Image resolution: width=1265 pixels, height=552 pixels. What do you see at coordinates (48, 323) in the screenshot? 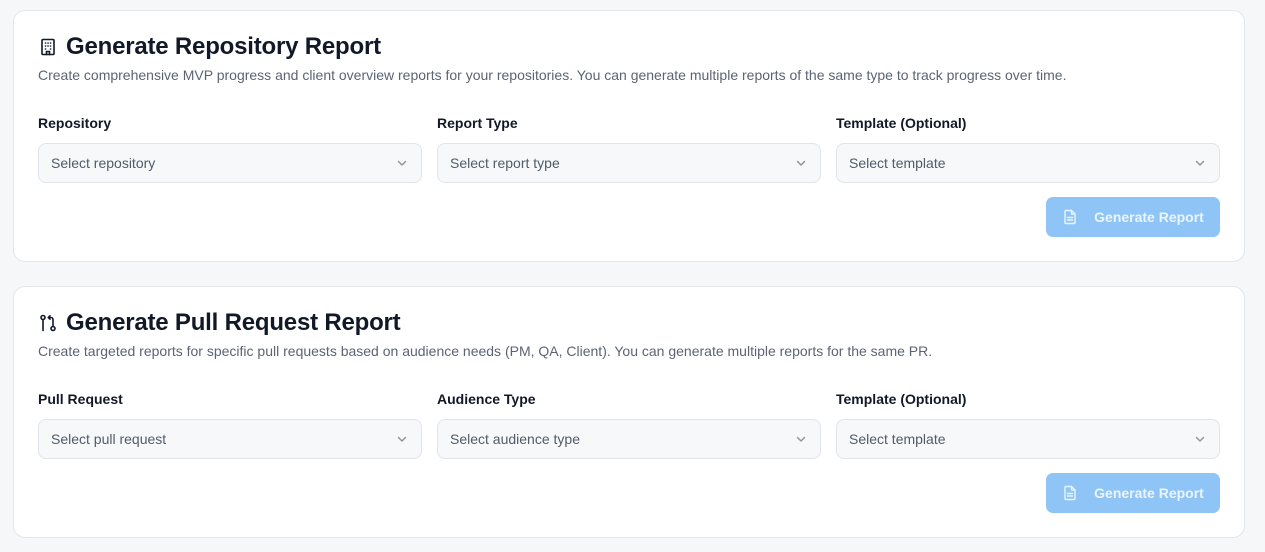
I see `git-pull-request-icon` at bounding box center [48, 323].